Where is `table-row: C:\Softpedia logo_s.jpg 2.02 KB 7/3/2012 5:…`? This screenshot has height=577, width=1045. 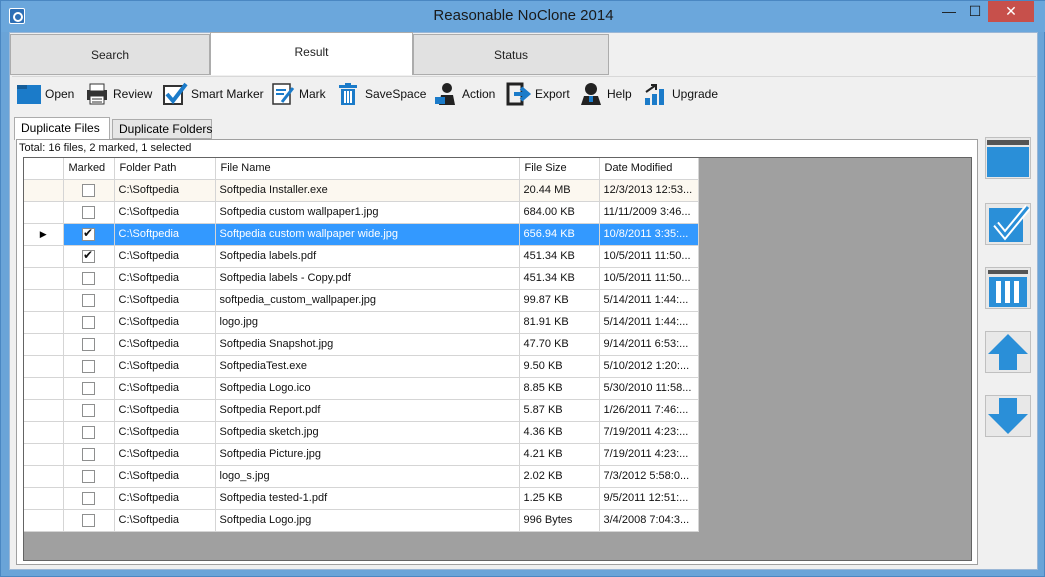
table-row: C:\Softpedia logo_s.jpg 2.02 KB 7/3/2012 5:… is located at coordinates (361, 476).